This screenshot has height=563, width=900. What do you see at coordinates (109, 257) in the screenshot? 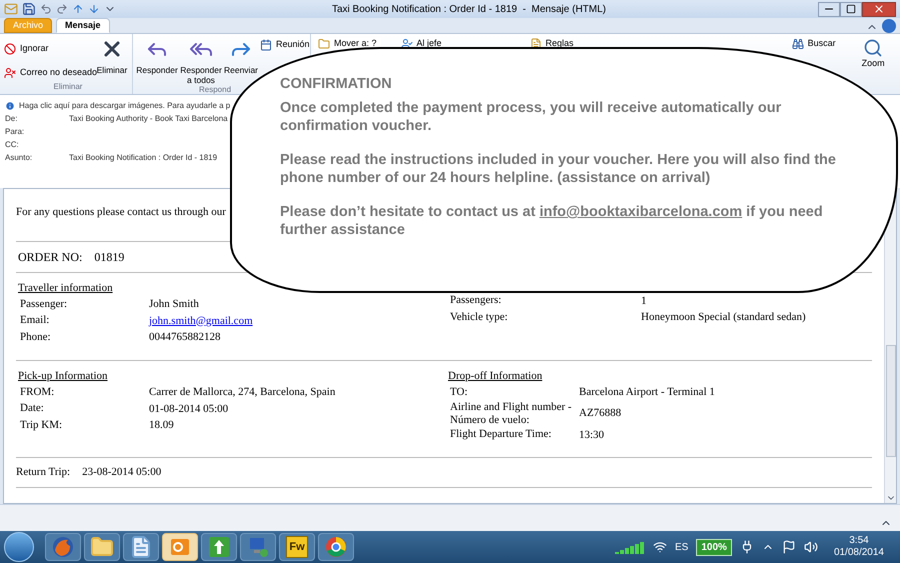
I see `order-number: 01819` at bounding box center [109, 257].